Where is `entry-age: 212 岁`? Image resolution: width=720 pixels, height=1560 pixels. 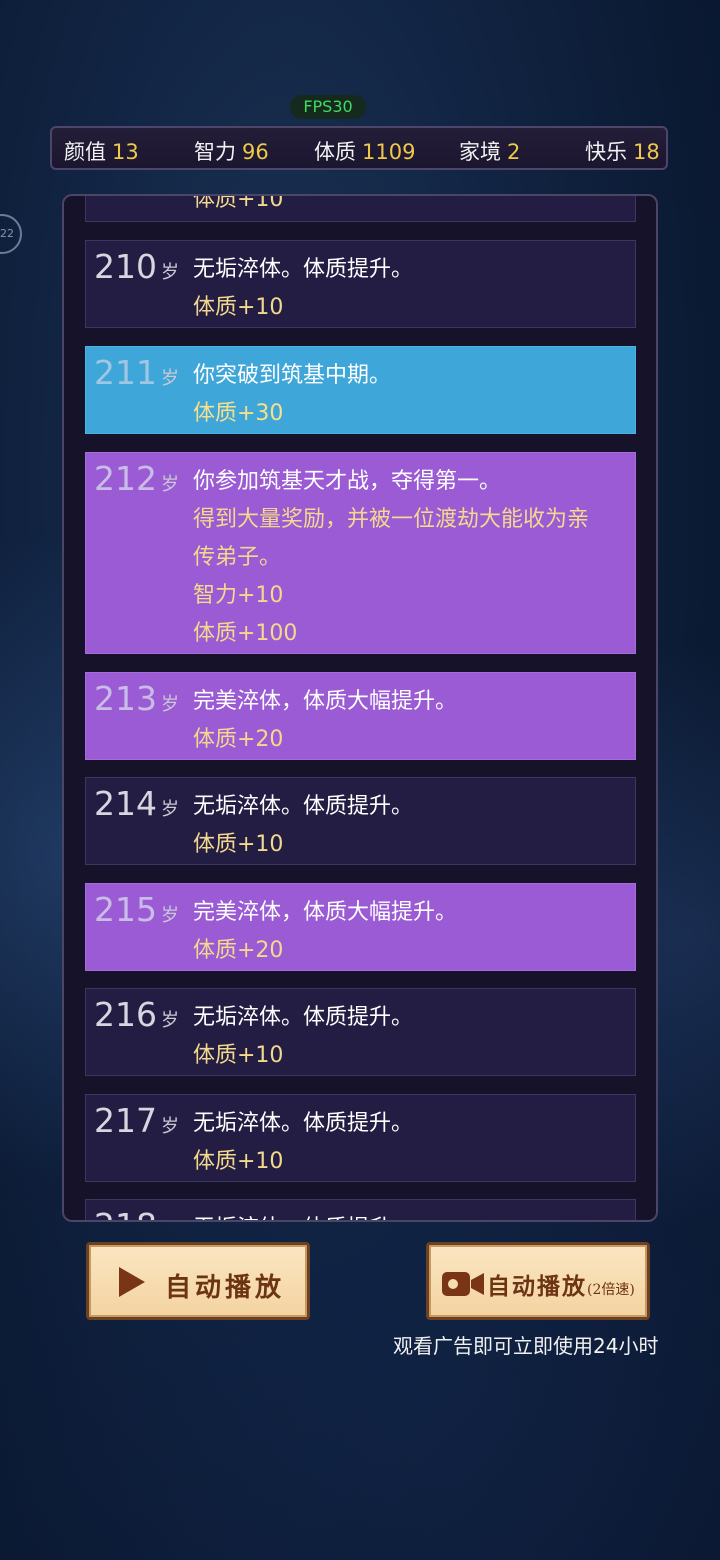
entry-age: 212 岁 is located at coordinates (136, 478).